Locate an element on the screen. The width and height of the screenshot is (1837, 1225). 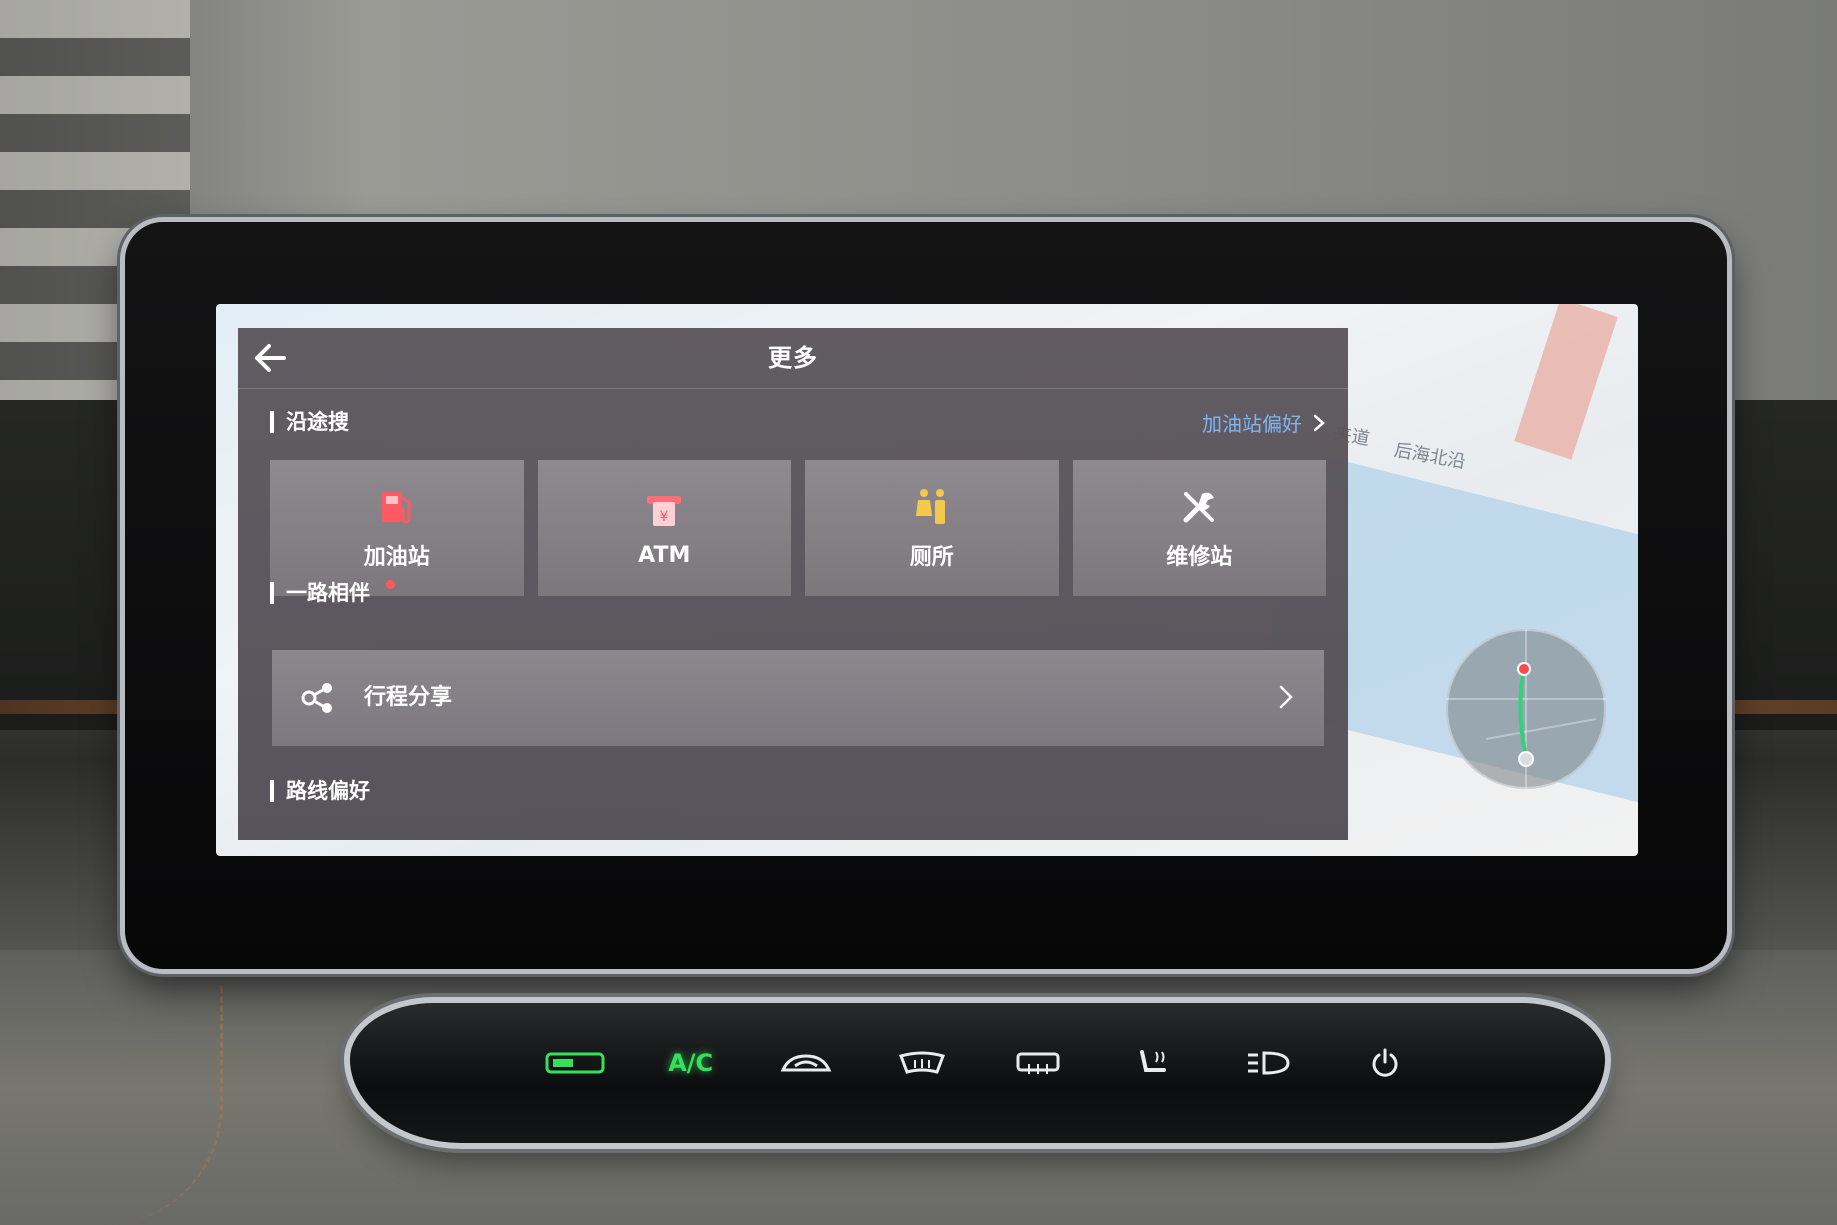
route-overview-icon is located at coordinates (1526, 709).